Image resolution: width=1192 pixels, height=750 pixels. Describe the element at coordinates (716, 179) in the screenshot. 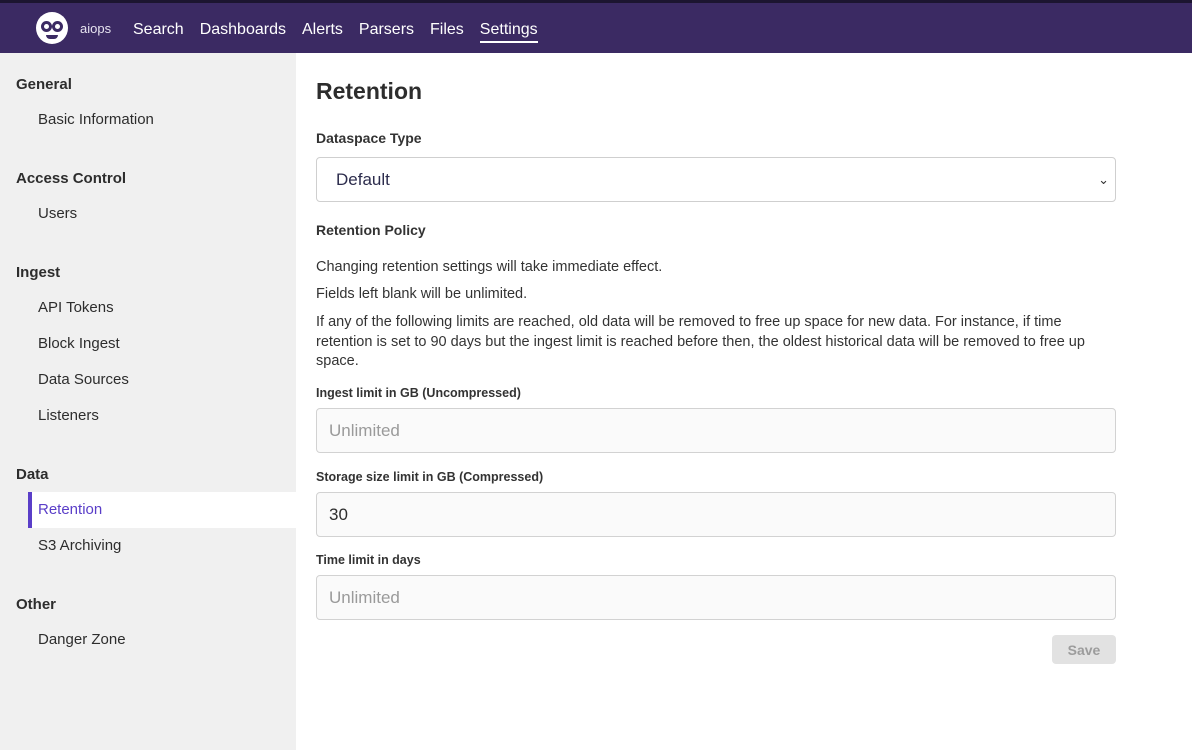

I see `dataspace-type-select: Default ⌄` at that location.